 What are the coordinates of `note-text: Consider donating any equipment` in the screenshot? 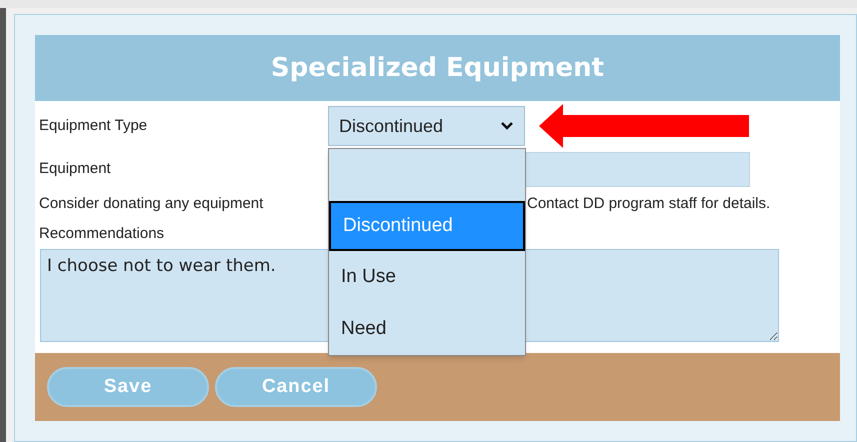 It's located at (151, 204).